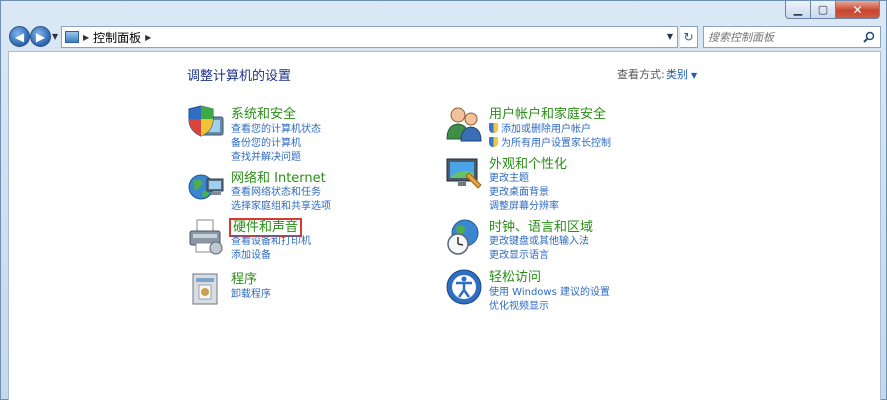 Image resolution: width=887 pixels, height=400 pixels. I want to click on link-desktop-background: 更改桌面背景, so click(519, 190).